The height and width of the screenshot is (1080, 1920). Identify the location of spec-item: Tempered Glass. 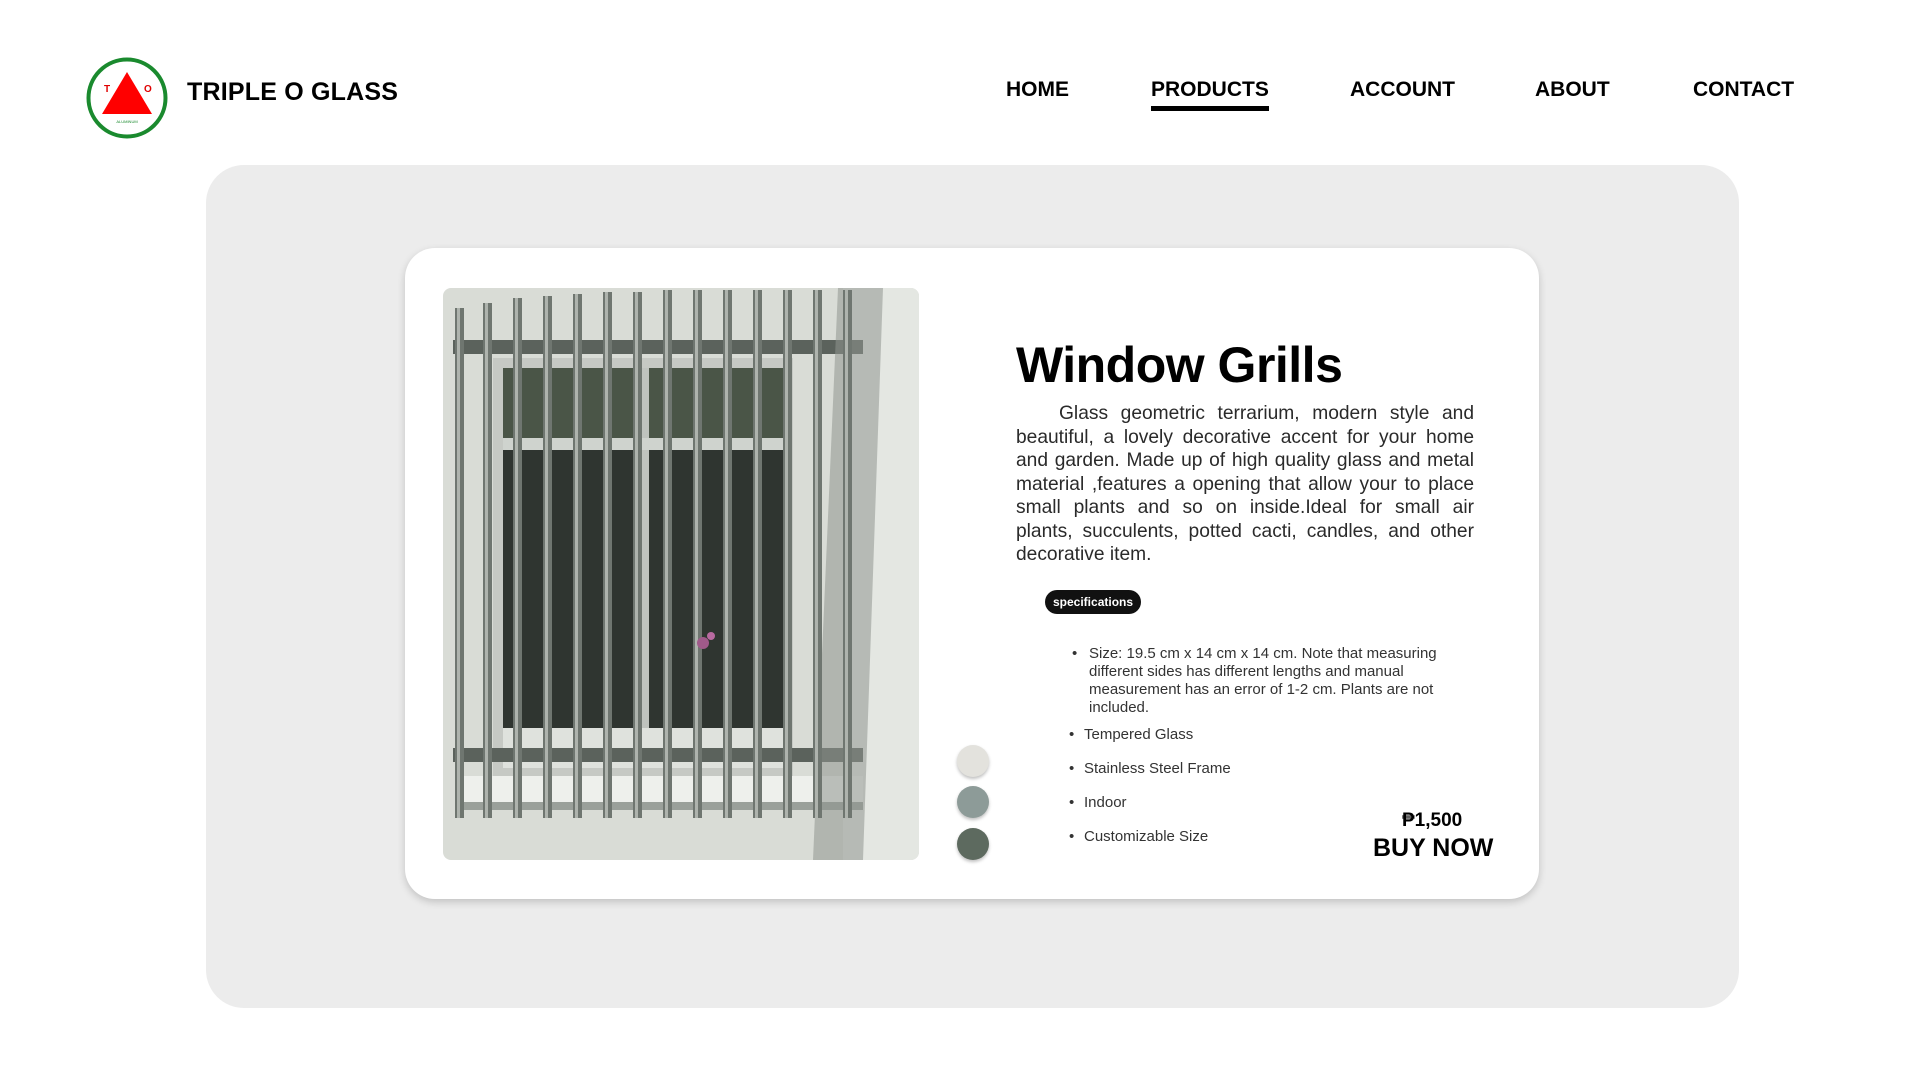
(1266, 735).